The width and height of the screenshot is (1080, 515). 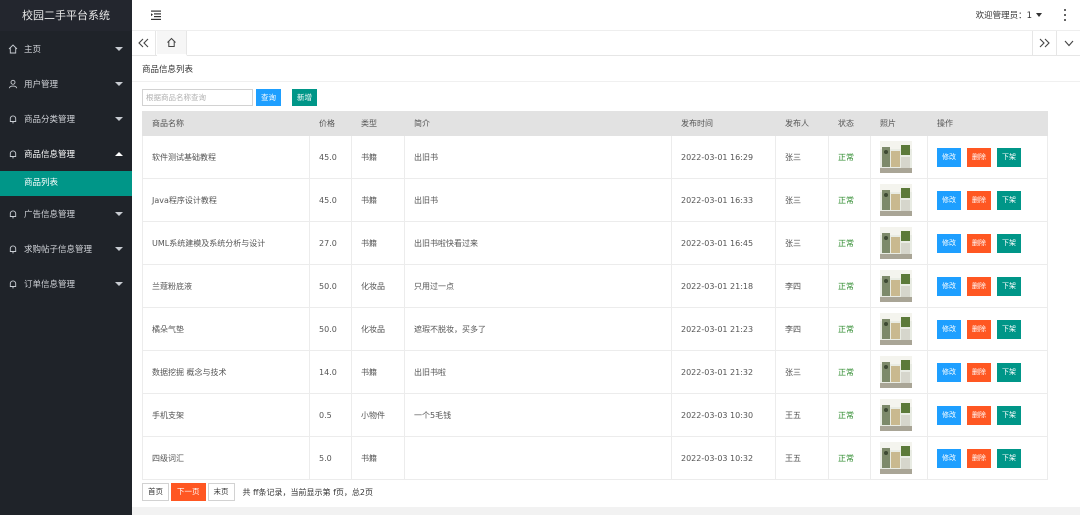 What do you see at coordinates (802, 123) in the screenshot?
I see `column-header: 发布人` at bounding box center [802, 123].